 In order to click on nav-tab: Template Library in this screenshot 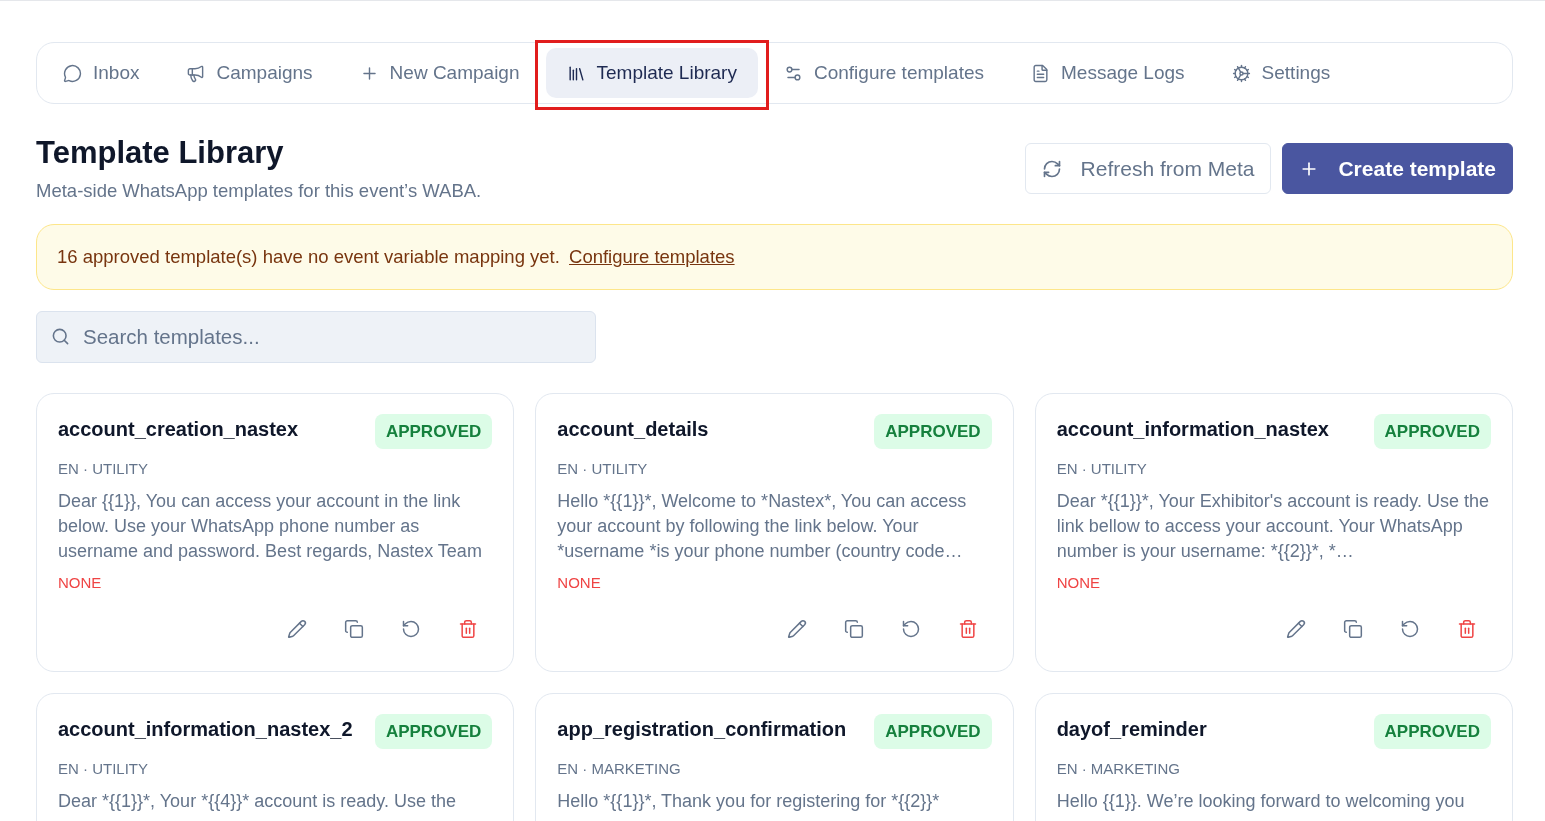, I will do `click(651, 73)`.